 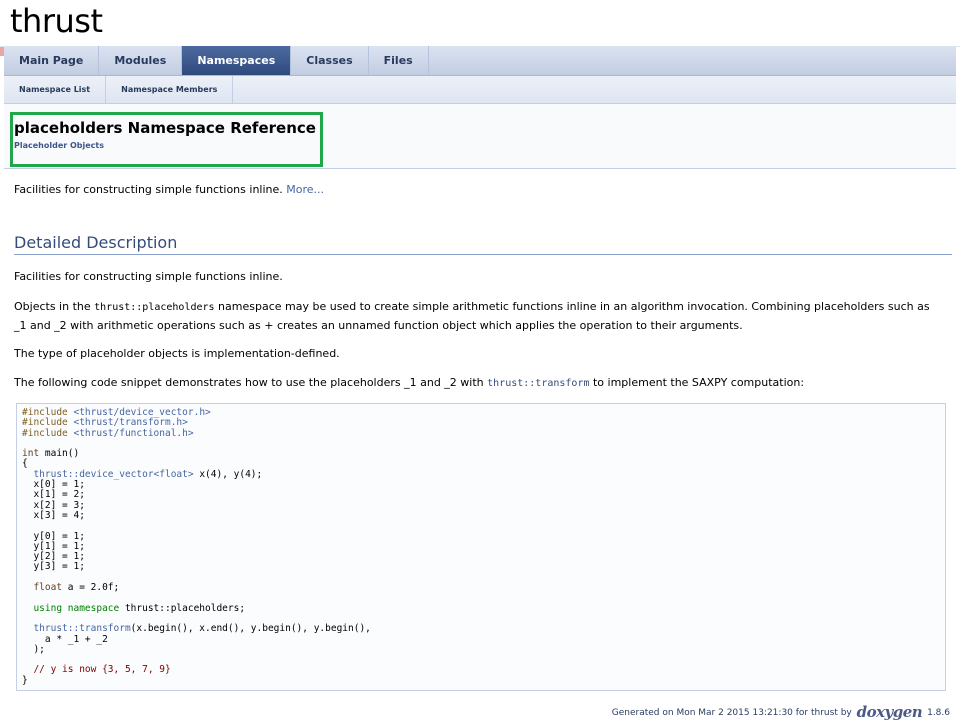 I want to click on tab-main-page: Main Page, so click(x=52, y=60).